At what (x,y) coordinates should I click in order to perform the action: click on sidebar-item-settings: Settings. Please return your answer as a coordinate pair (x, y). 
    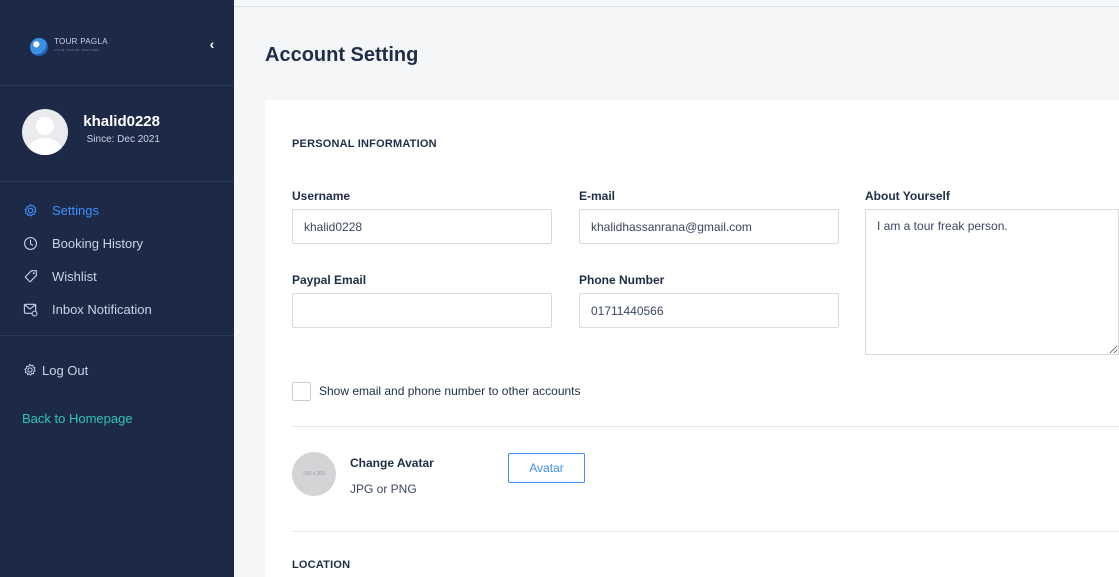
    Looking at the image, I should click on (60, 210).